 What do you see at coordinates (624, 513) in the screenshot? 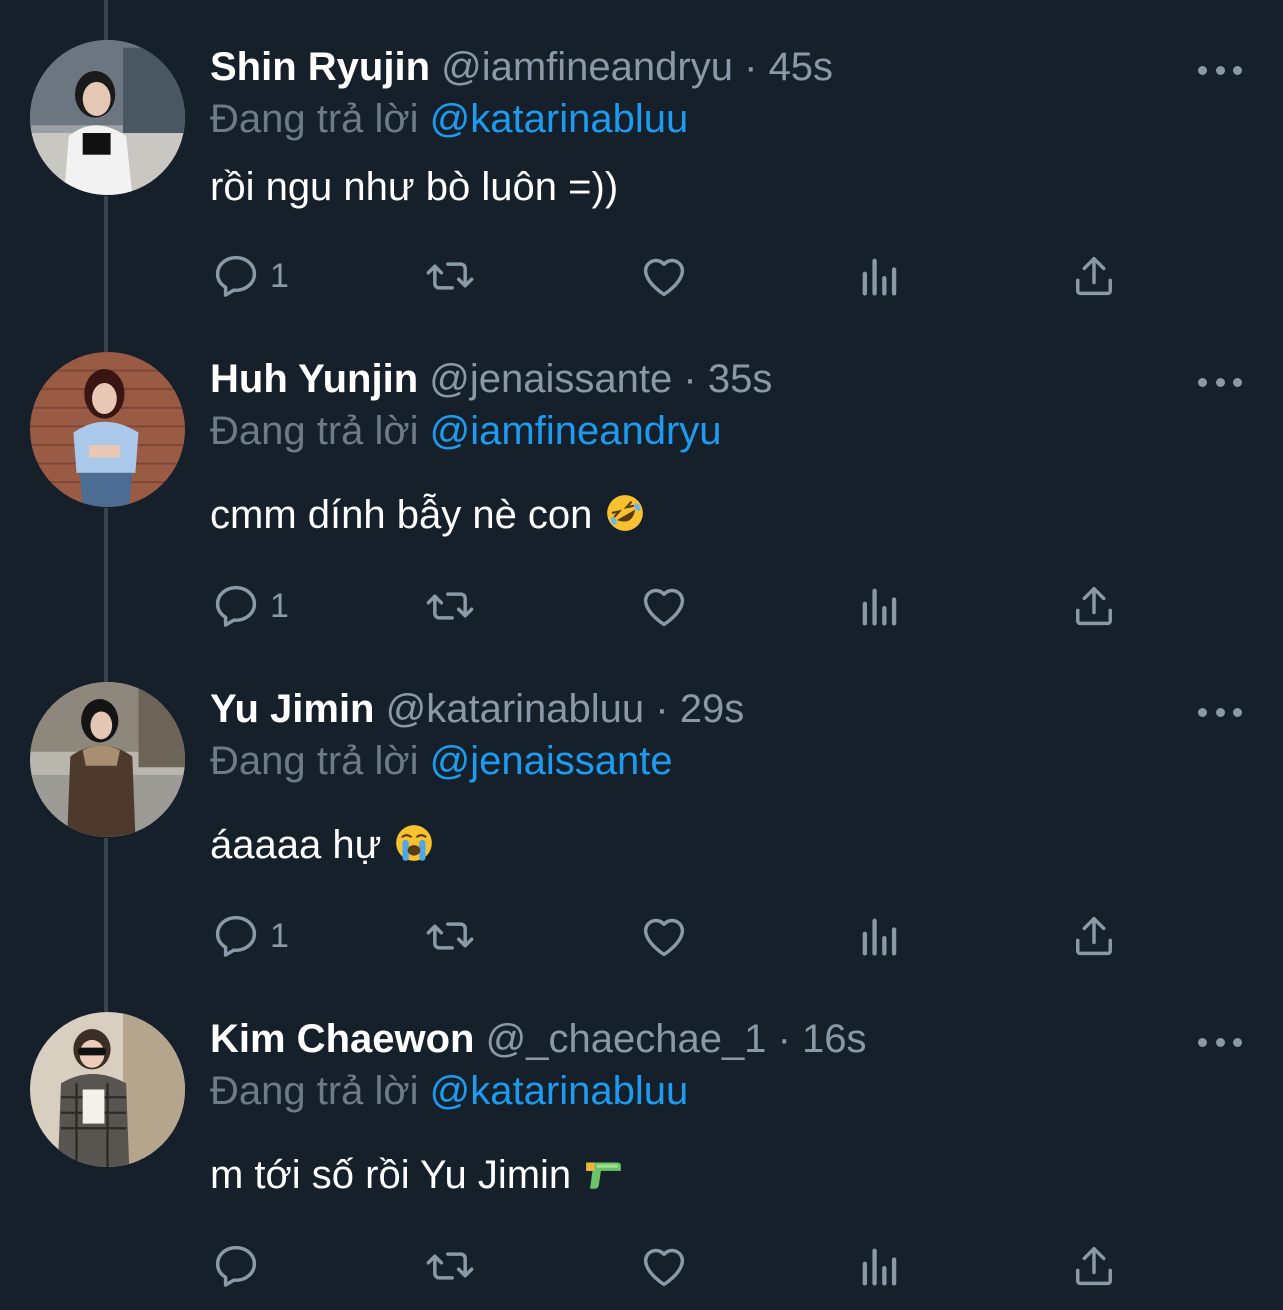
I see `rolling-laughing-emoji-icon` at bounding box center [624, 513].